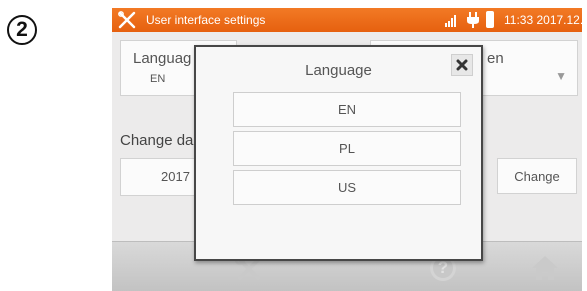  What do you see at coordinates (338, 70) in the screenshot?
I see `dialog-title: Language` at bounding box center [338, 70].